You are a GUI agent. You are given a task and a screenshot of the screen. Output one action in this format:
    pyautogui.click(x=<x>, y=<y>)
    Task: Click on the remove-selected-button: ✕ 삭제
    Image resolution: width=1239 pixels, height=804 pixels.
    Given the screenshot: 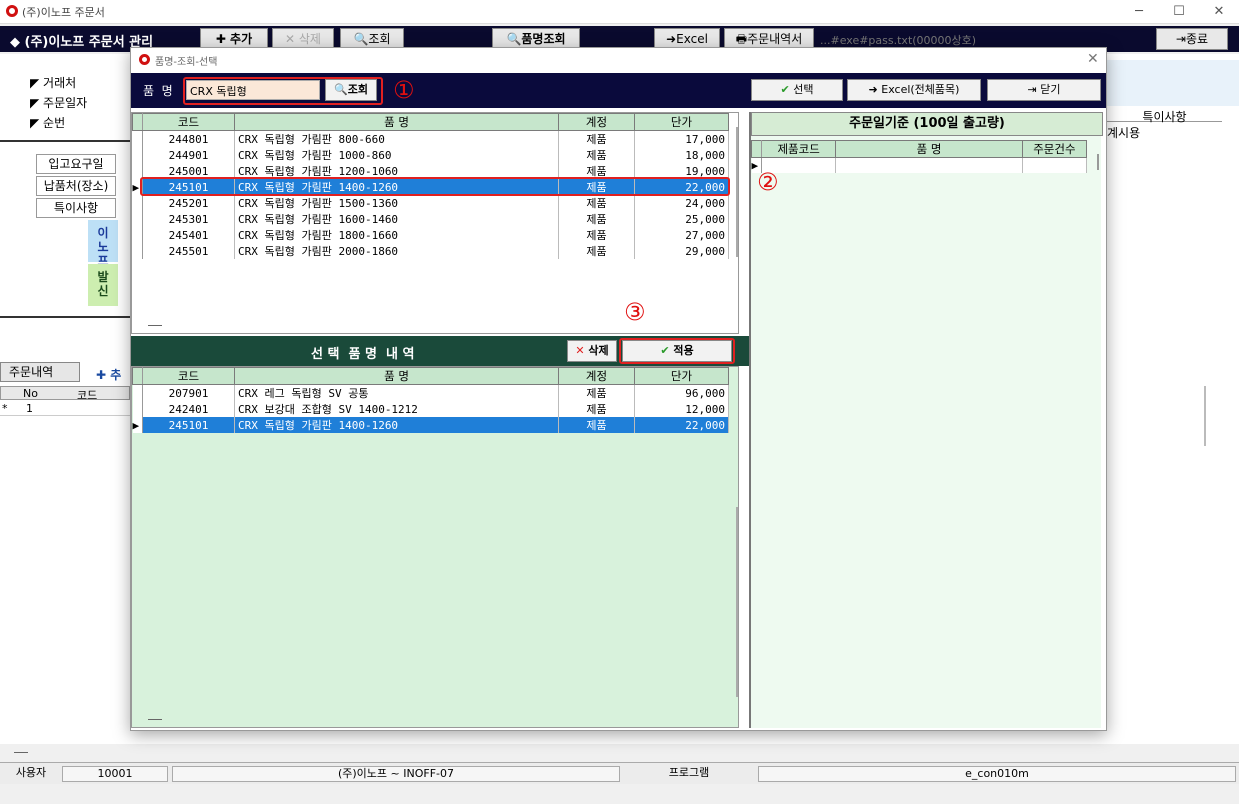 What is the action you would take?
    pyautogui.click(x=592, y=351)
    